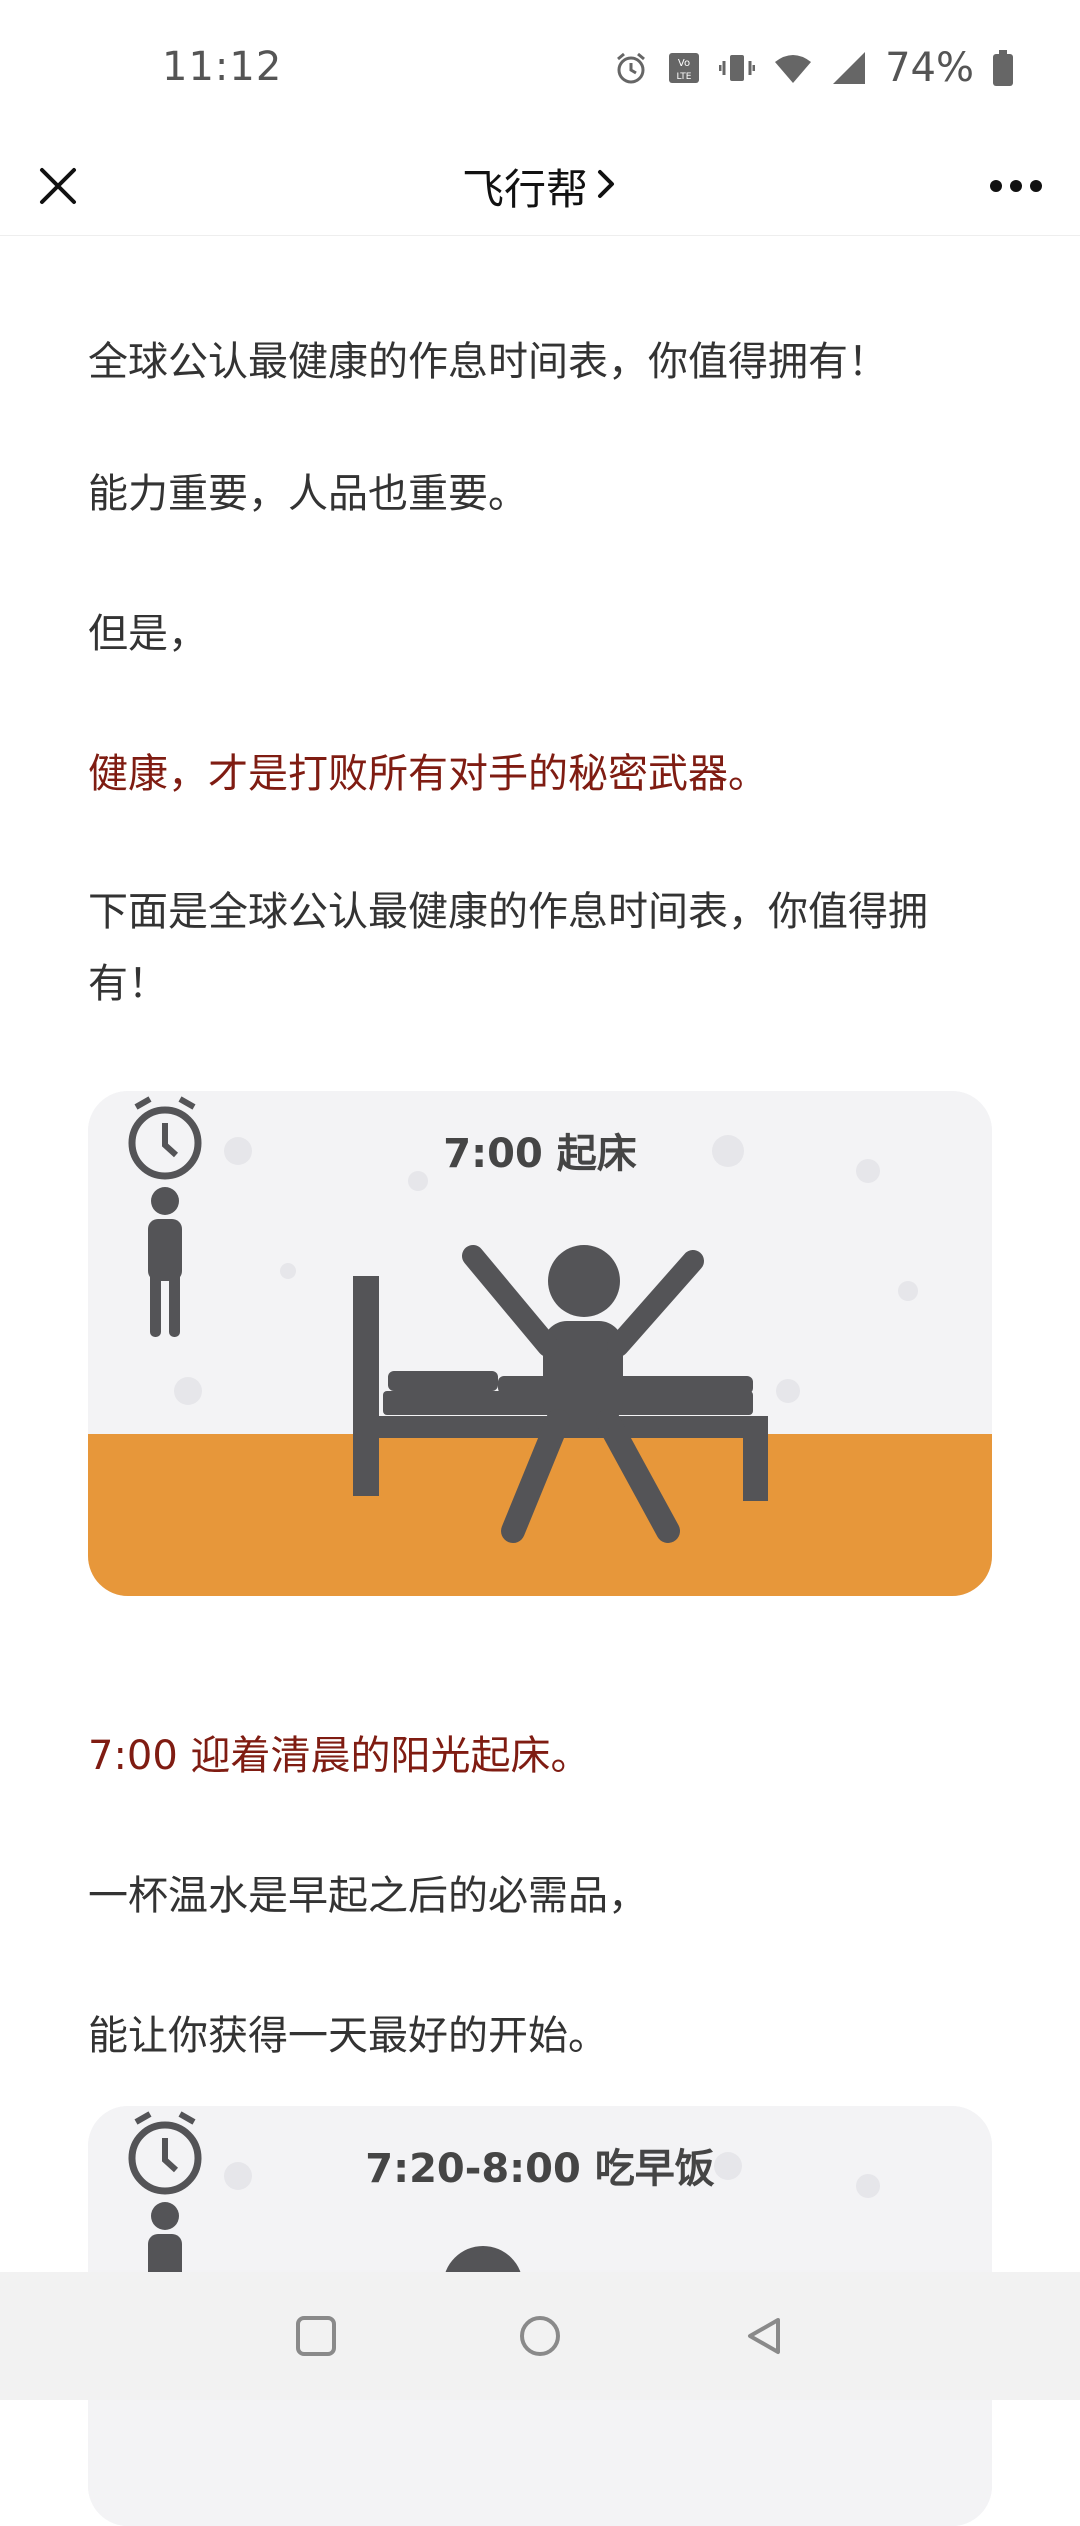 The height and width of the screenshot is (2526, 1080). Describe the element at coordinates (348, 2036) in the screenshot. I see `paragraph: 能让你获得一天最好的开始。` at that location.